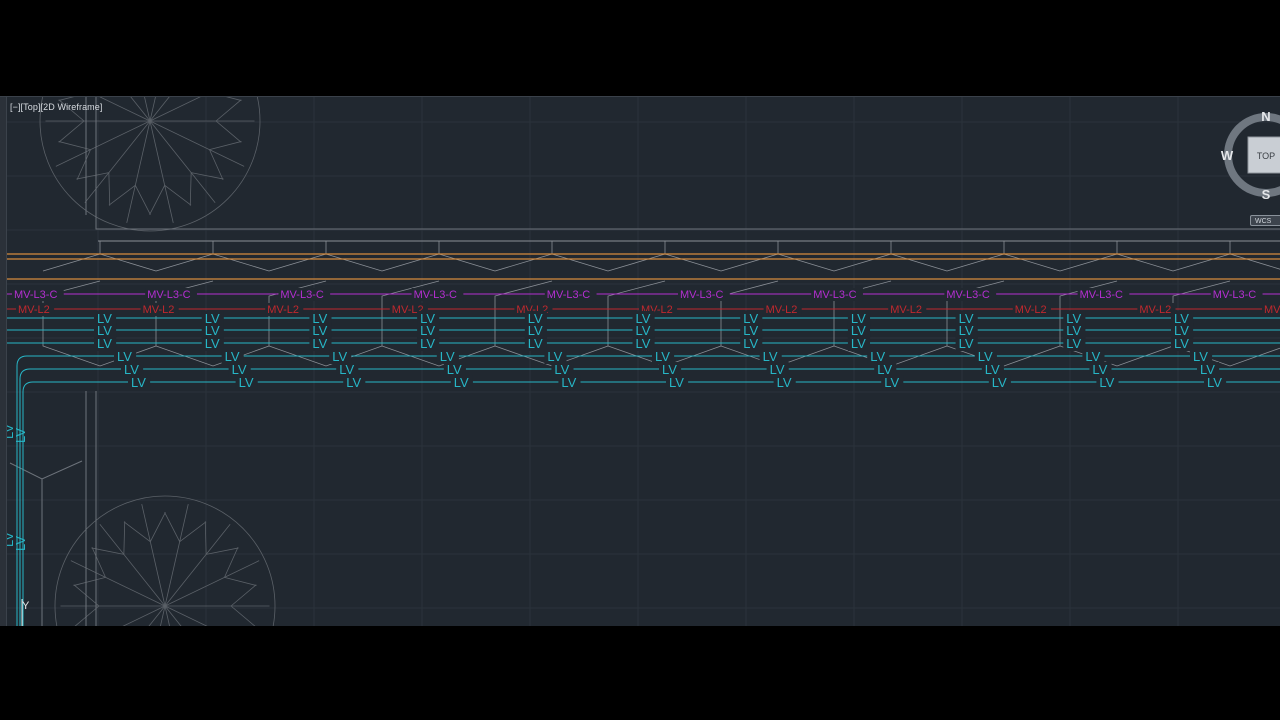 The height and width of the screenshot is (720, 1280). Describe the element at coordinates (1266, 194) in the screenshot. I see `compass-south: S` at that location.